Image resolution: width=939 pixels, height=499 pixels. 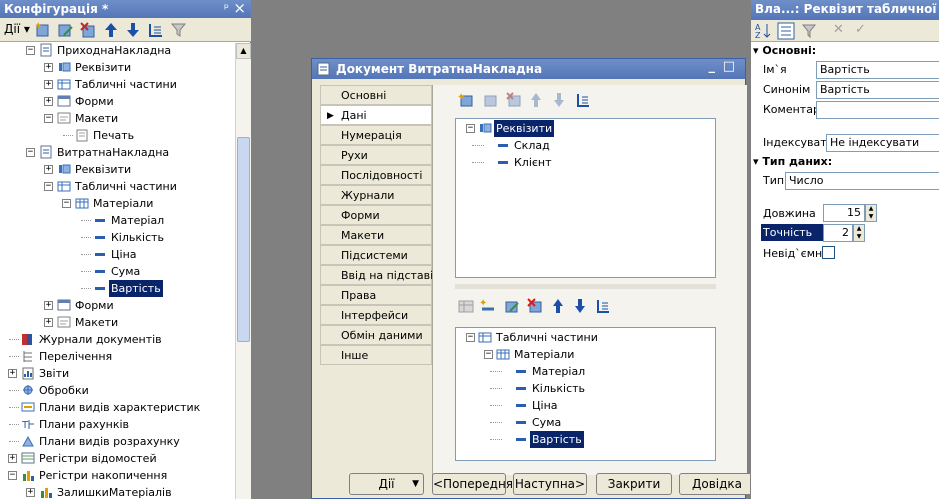 I want to click on edit-tabular-icon, so click(x=512, y=306).